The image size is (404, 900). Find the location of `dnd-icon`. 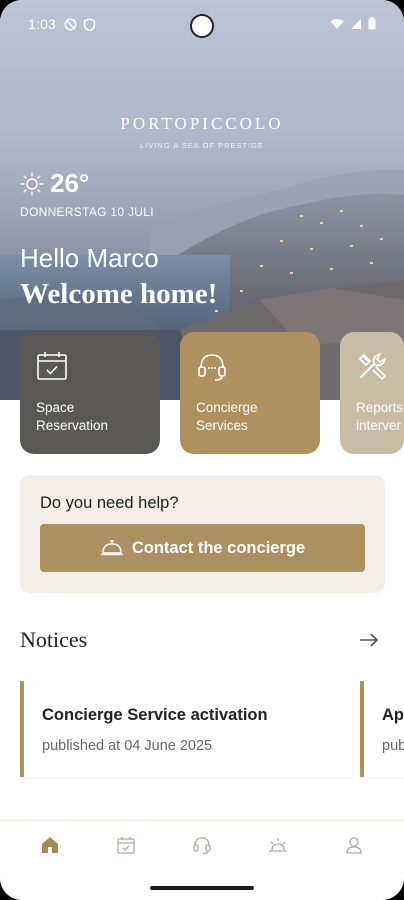

dnd-icon is located at coordinates (70, 24).